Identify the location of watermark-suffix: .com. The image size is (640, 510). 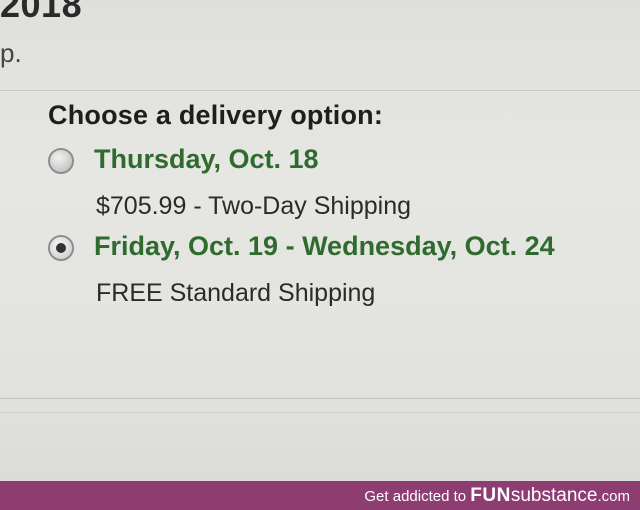
(613, 496).